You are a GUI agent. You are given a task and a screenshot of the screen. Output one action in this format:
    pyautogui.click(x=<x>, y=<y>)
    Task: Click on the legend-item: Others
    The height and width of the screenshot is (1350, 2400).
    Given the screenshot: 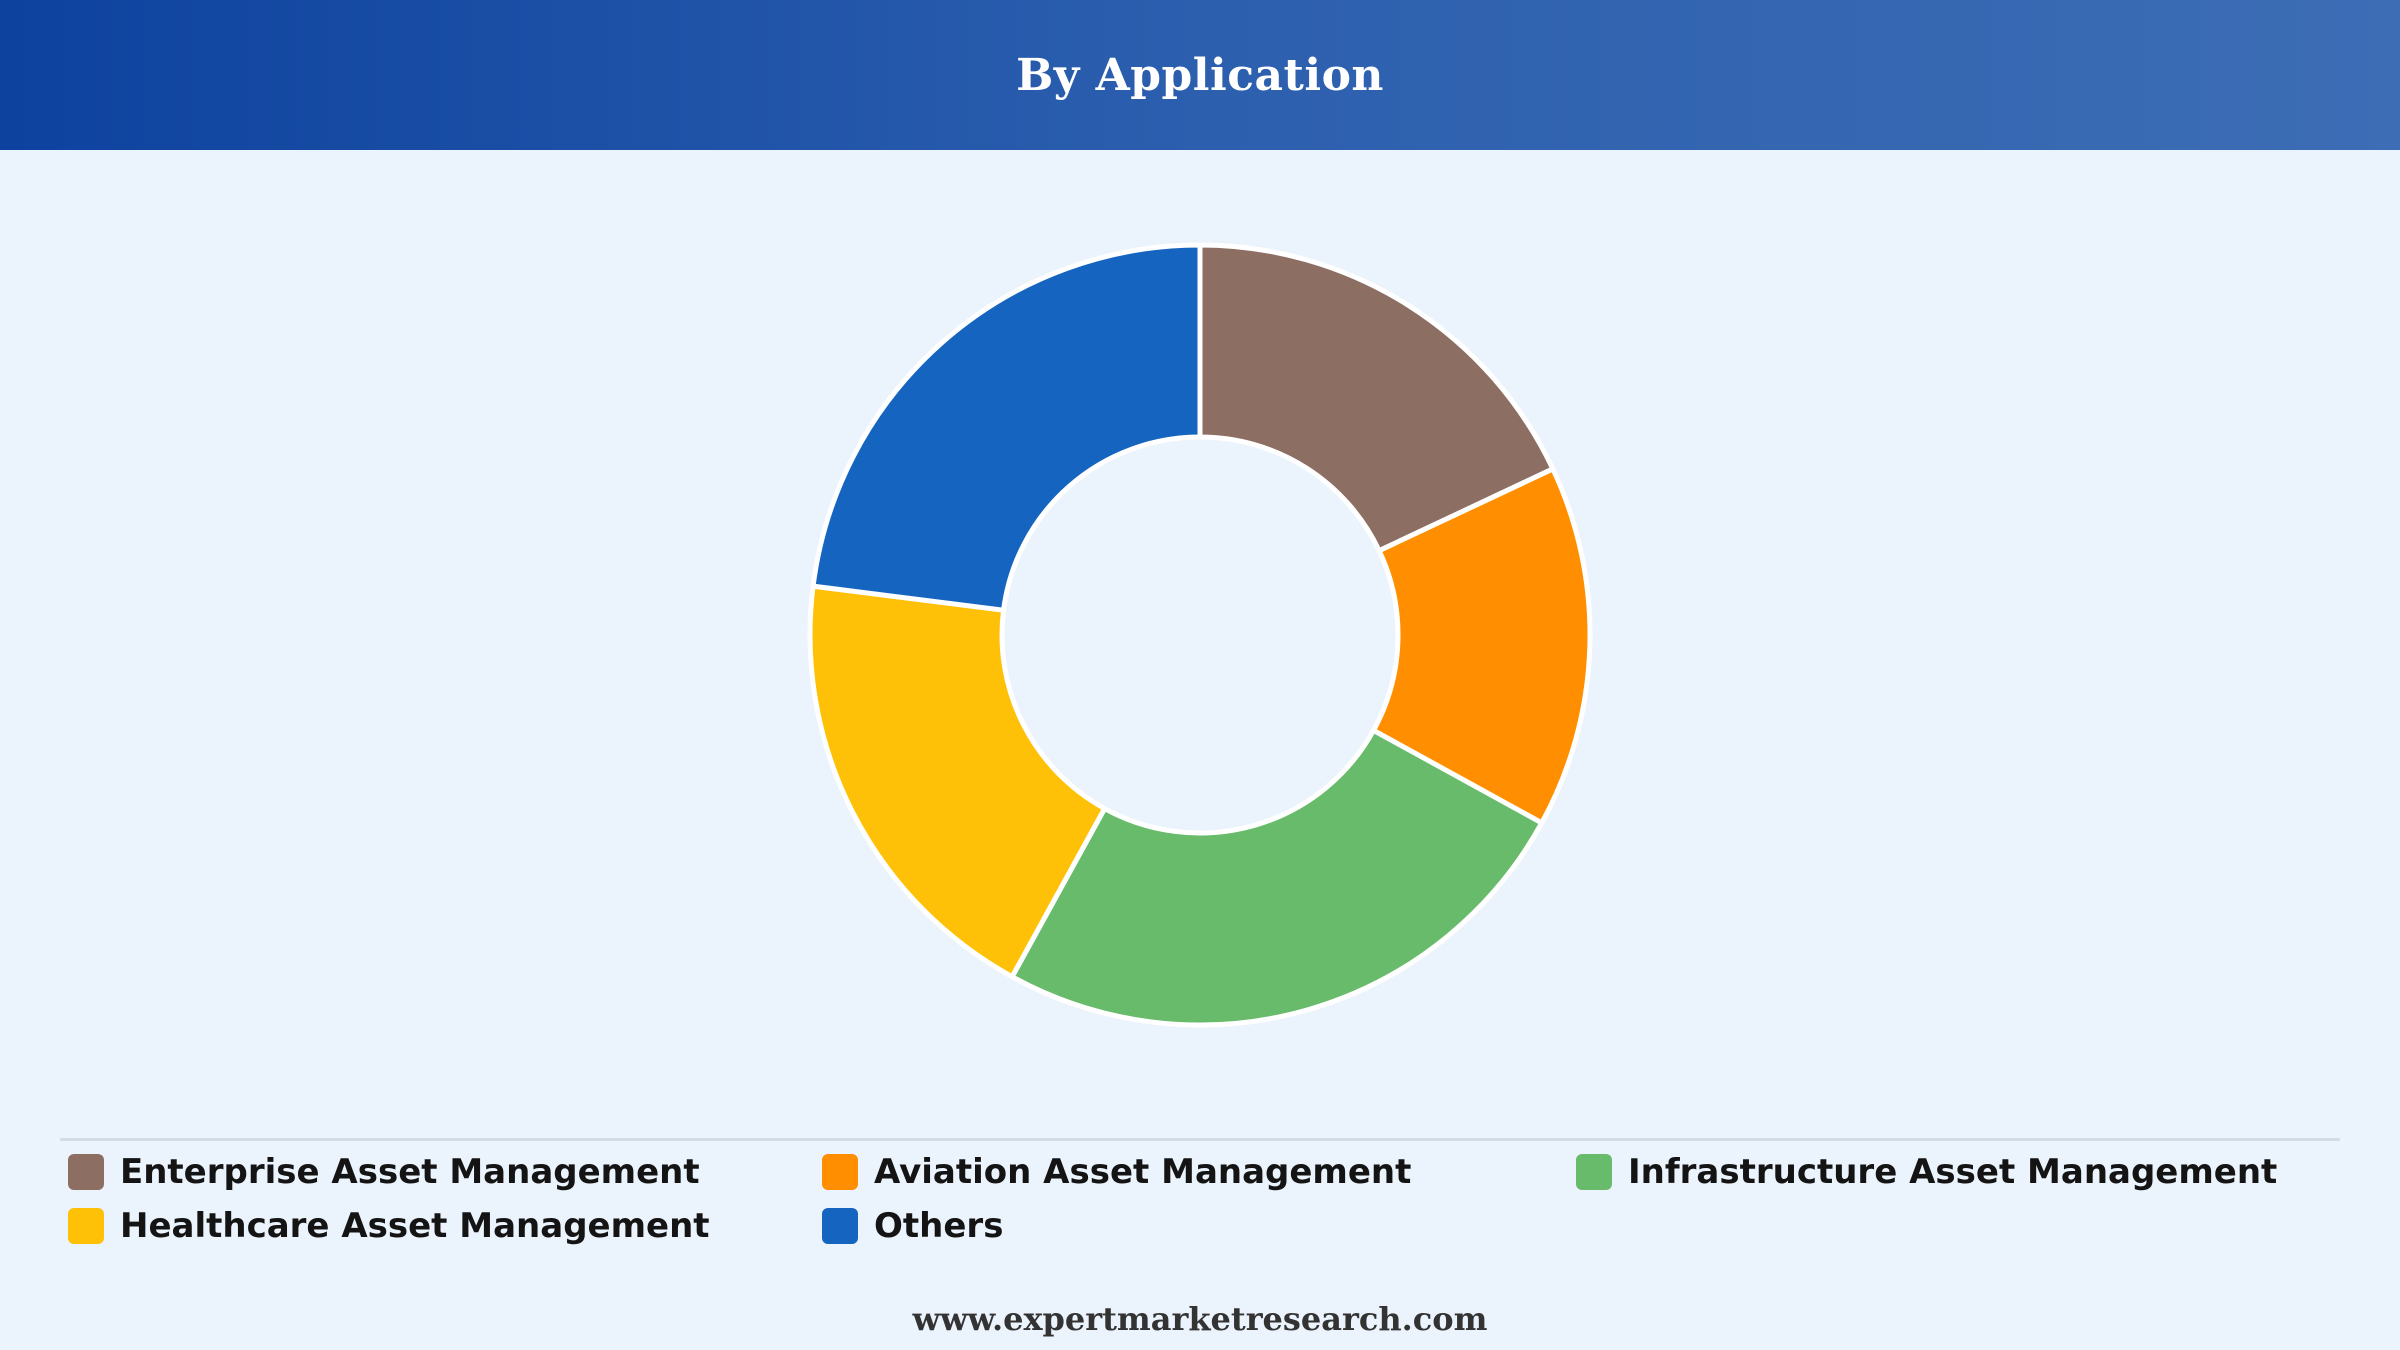 What is the action you would take?
    pyautogui.click(x=1199, y=1226)
    